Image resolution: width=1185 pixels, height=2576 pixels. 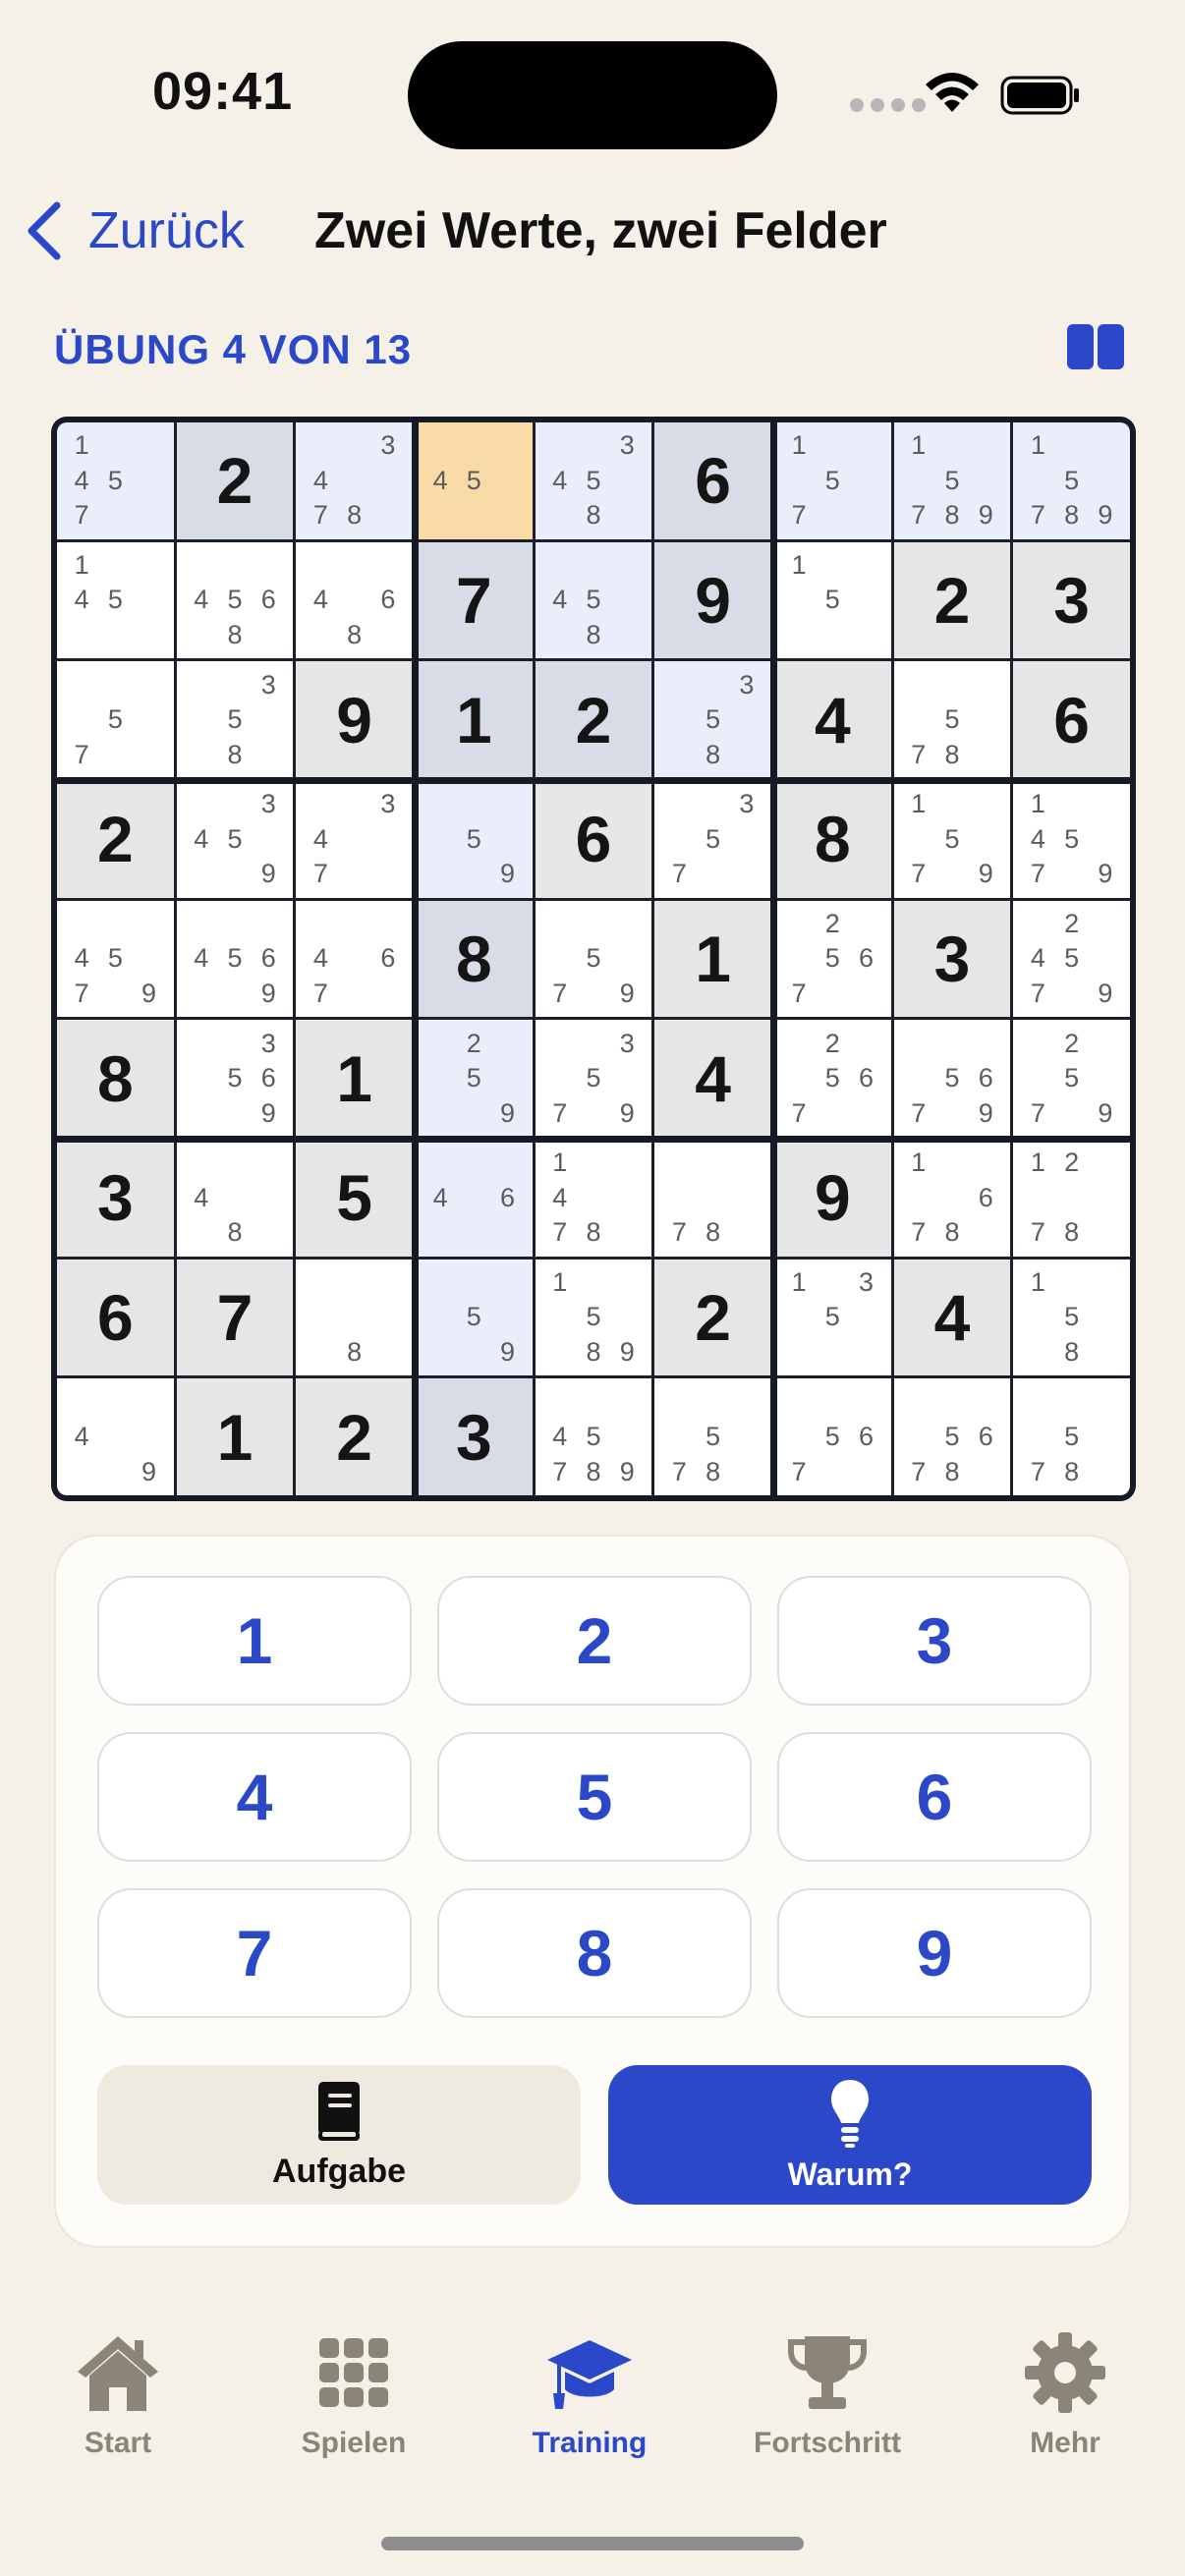 What do you see at coordinates (354, 480) in the screenshot?
I see `sudoku-cell-r1c3: 3 4 78` at bounding box center [354, 480].